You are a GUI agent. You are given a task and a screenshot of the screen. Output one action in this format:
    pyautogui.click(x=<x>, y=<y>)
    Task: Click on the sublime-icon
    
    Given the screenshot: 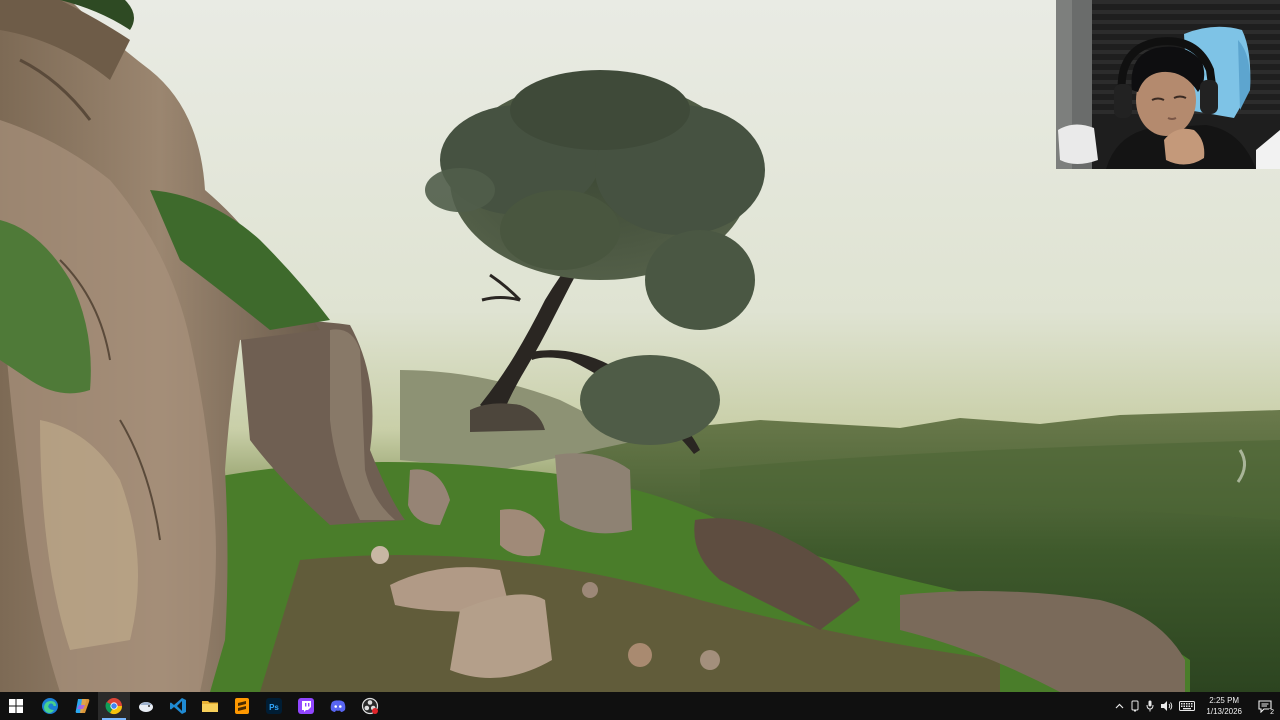 What is the action you would take?
    pyautogui.click(x=242, y=706)
    